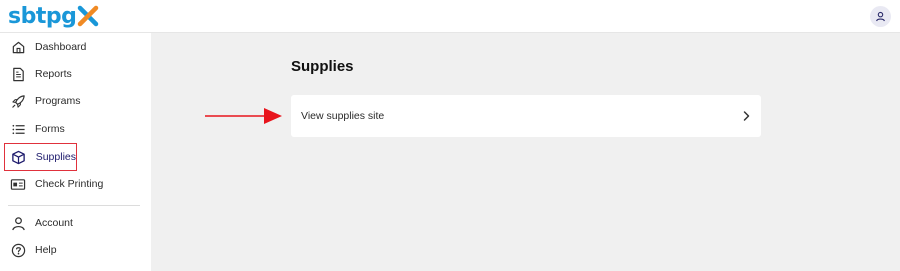  What do you see at coordinates (322, 66) in the screenshot?
I see `page-title: Supplies` at bounding box center [322, 66].